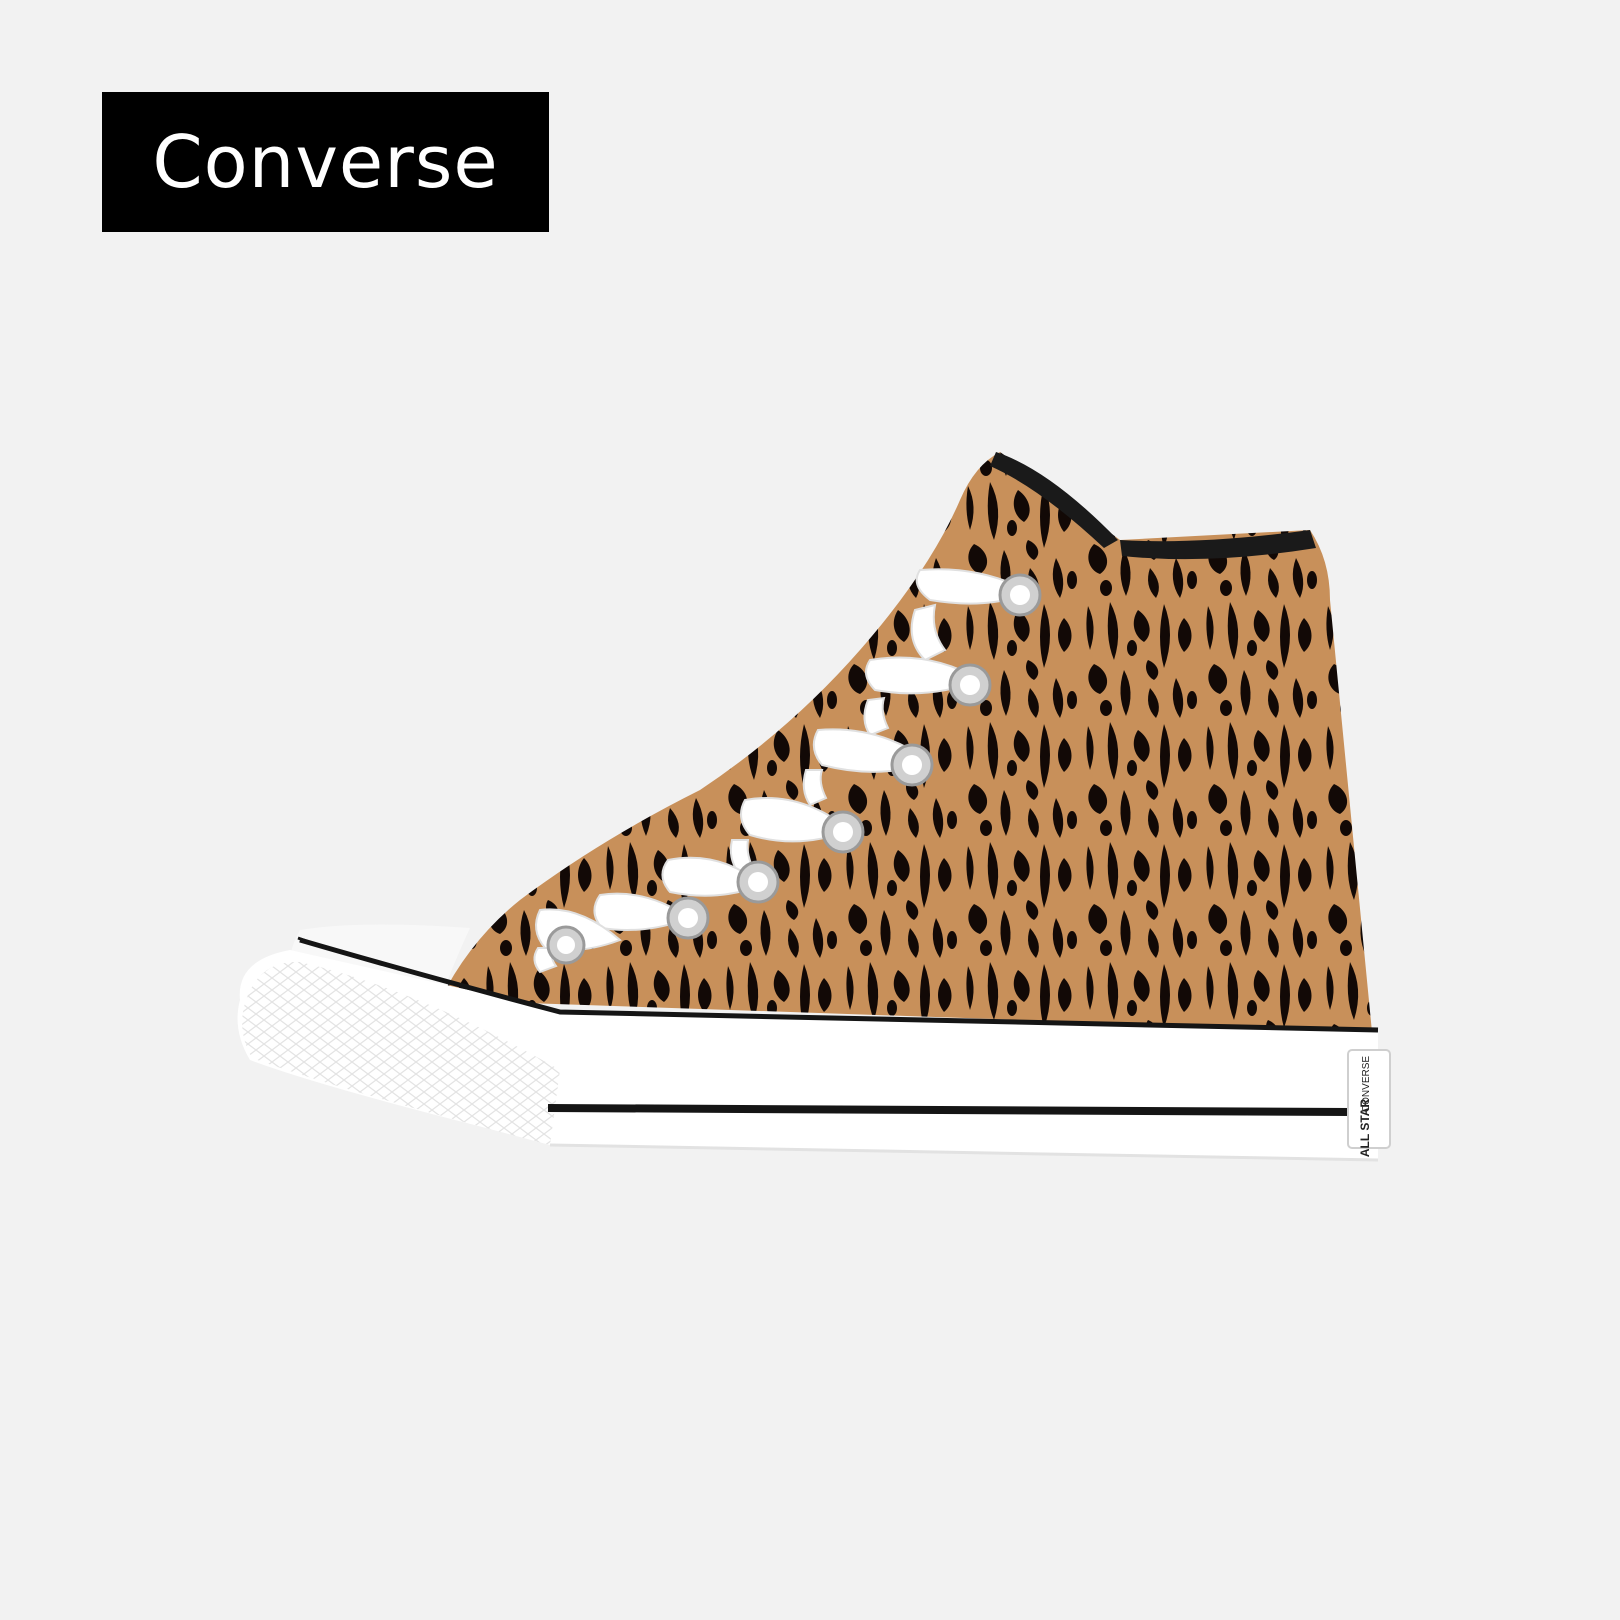 This screenshot has width=1620, height=1620. I want to click on heel-label-text-bottom: ALL STAR, so click(1365, 1128).